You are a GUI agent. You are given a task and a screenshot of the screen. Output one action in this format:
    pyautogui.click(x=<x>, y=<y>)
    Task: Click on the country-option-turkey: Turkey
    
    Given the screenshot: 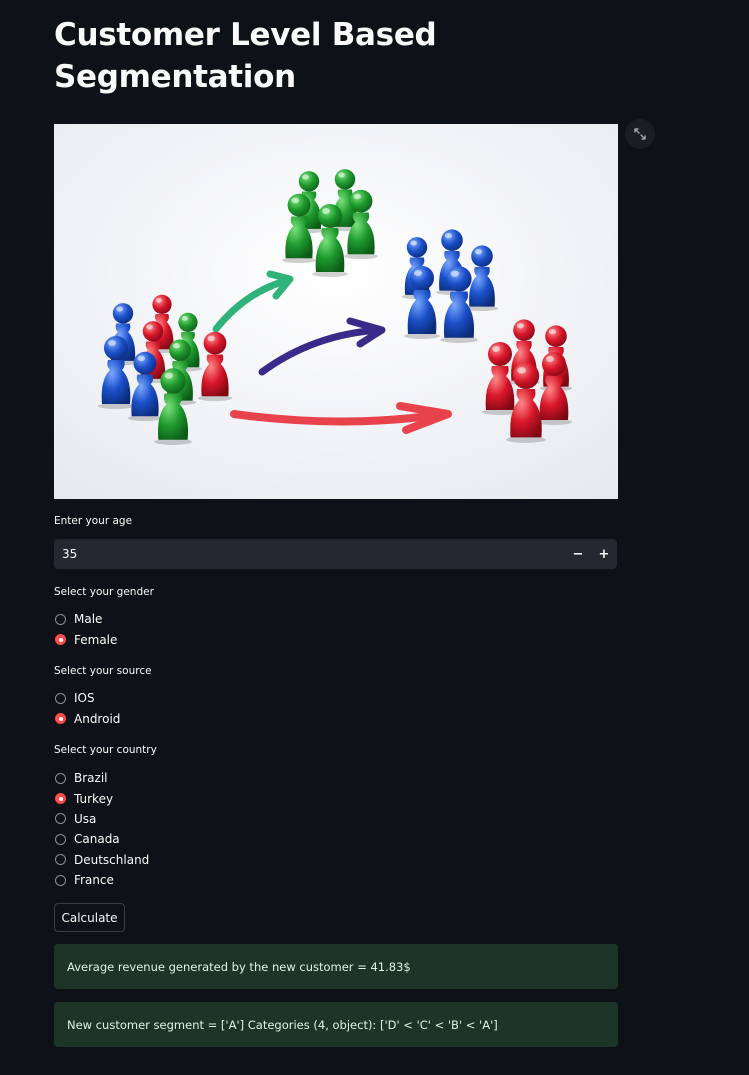 What is the action you would take?
    pyautogui.click(x=102, y=798)
    